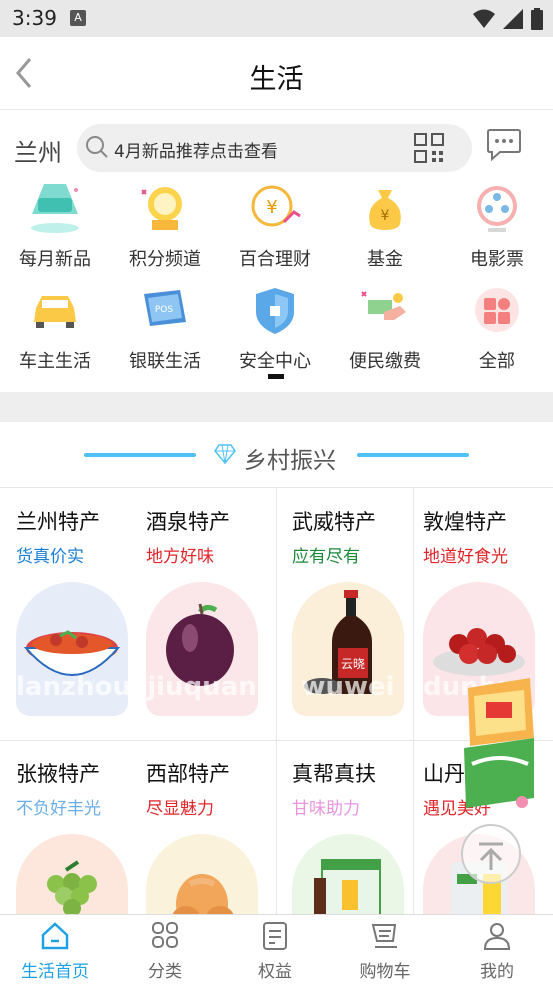 The image size is (553, 984). Describe the element at coordinates (164, 310) in the screenshot. I see `svg-text: POS` at that location.